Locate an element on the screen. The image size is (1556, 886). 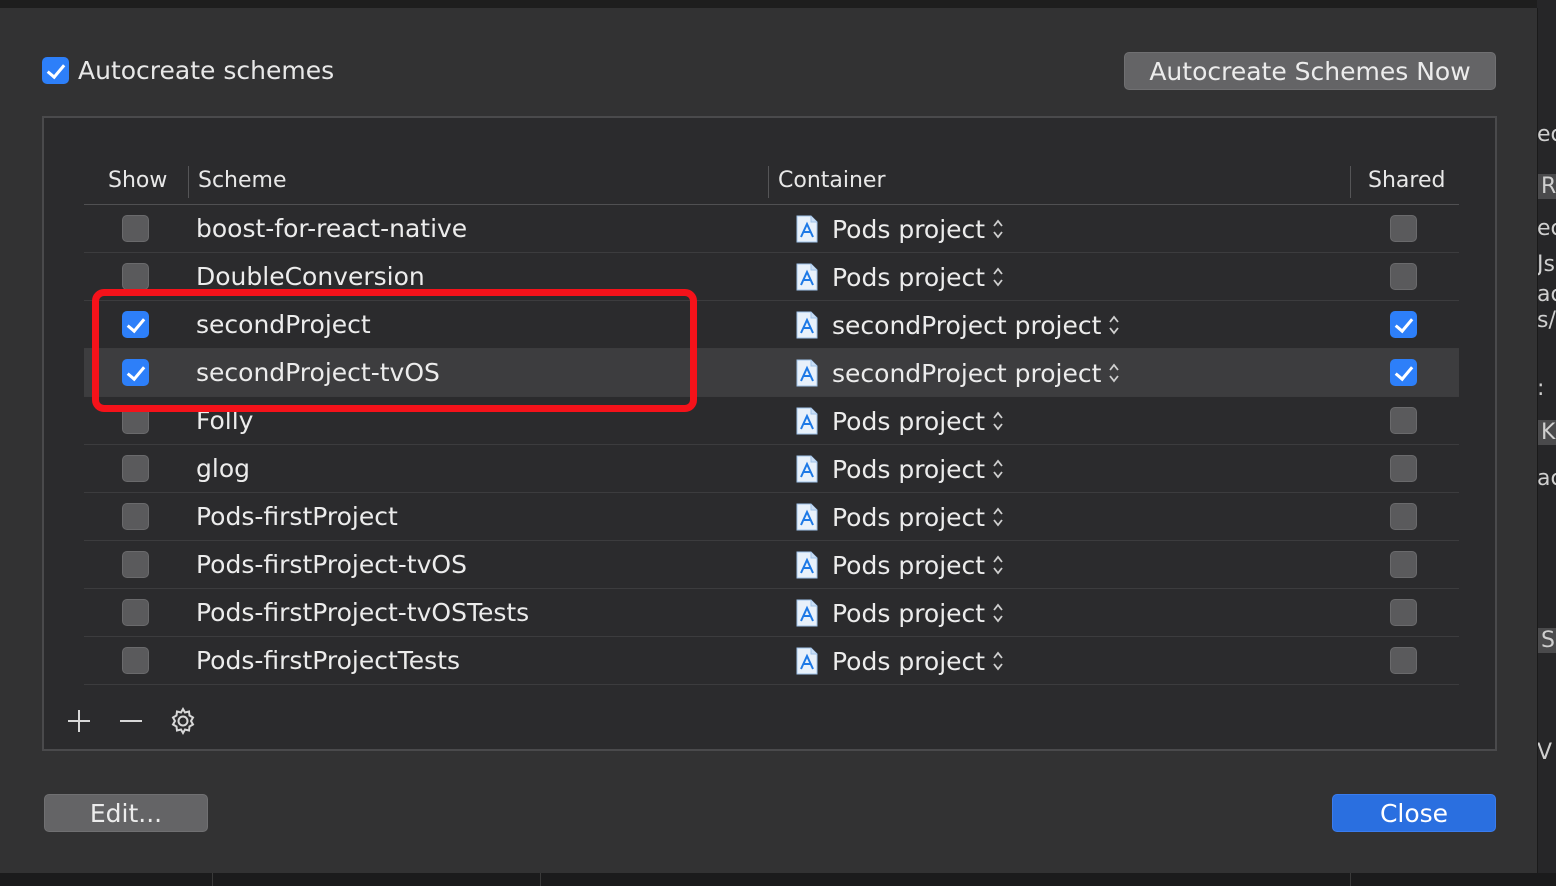
scheme-name: boost-for-react-native is located at coordinates (332, 228).